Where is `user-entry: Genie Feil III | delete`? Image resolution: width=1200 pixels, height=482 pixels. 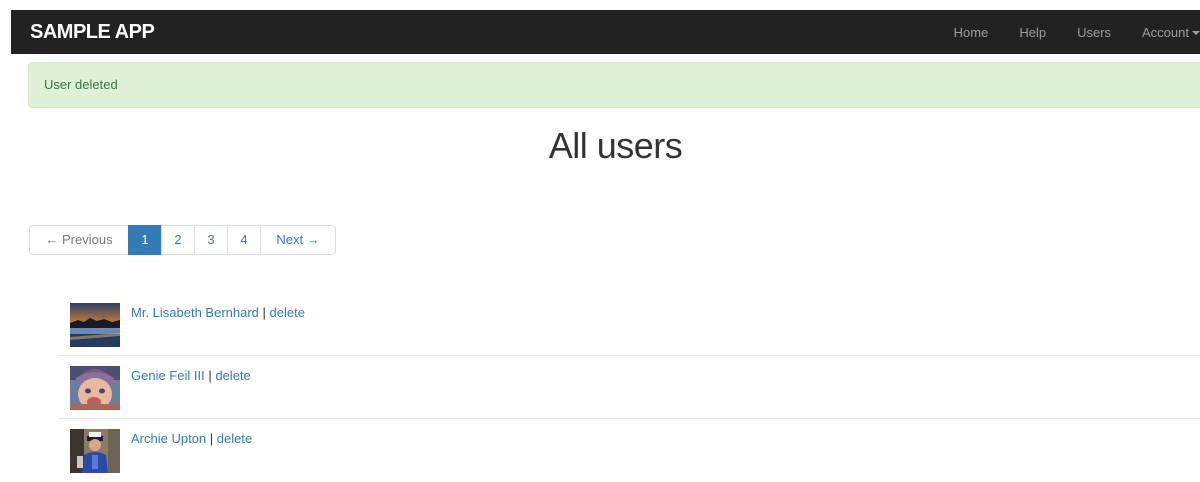 user-entry: Genie Feil III | delete is located at coordinates (191, 376).